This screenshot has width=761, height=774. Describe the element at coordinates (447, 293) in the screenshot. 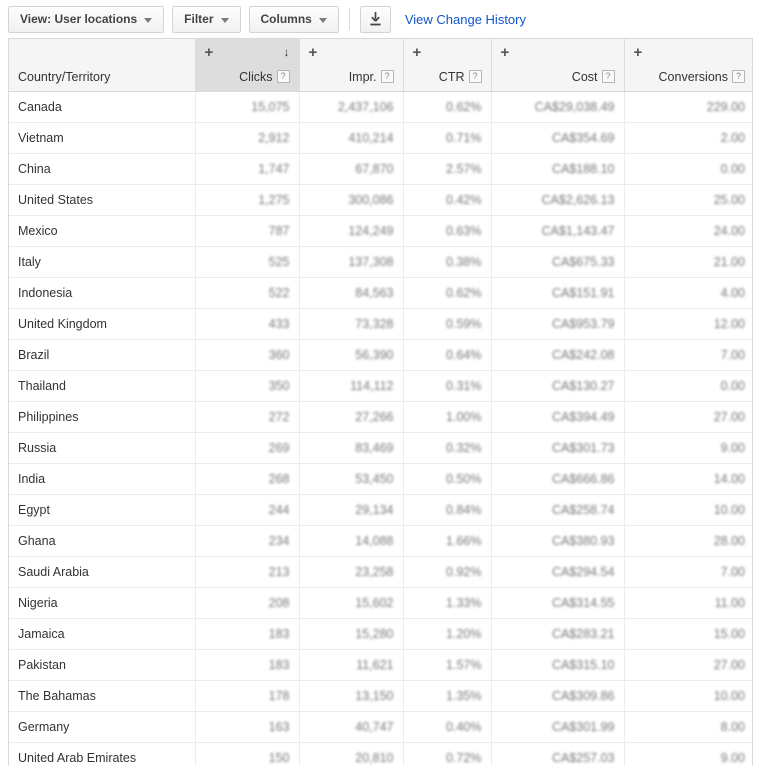

I see `cell-ctr: 0.62%` at that location.